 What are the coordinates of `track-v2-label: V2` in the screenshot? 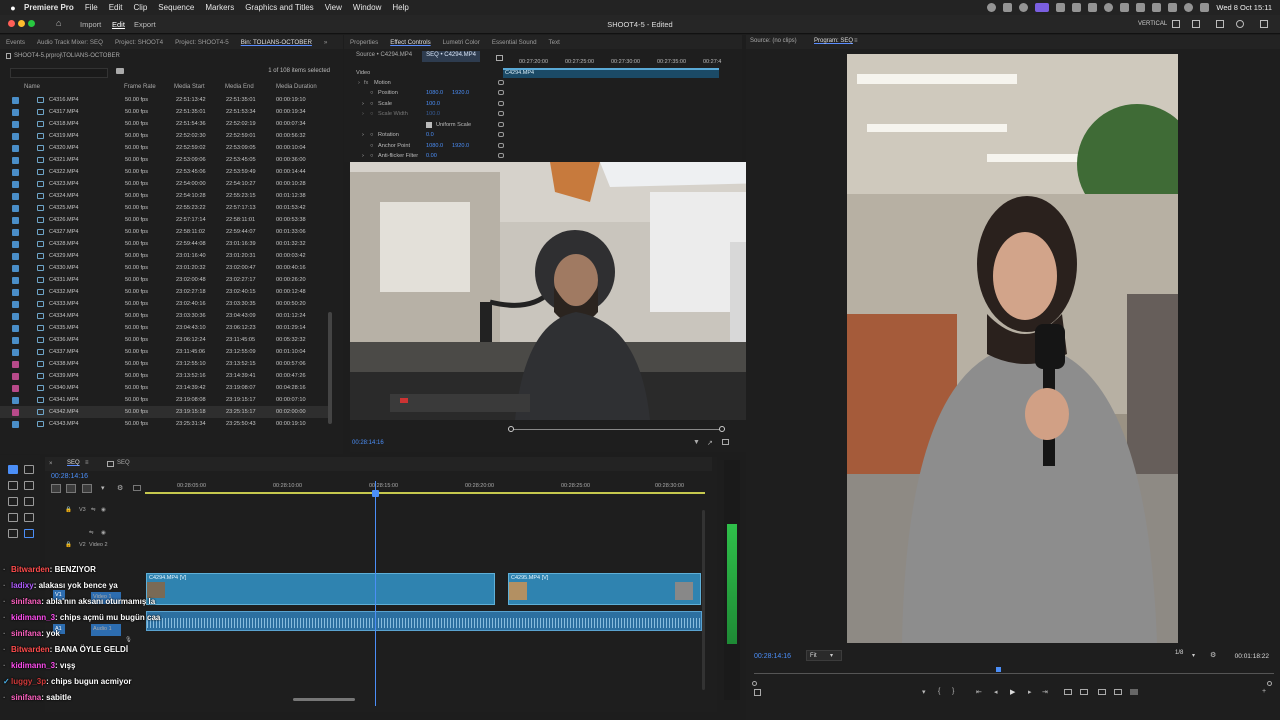 It's located at (82, 545).